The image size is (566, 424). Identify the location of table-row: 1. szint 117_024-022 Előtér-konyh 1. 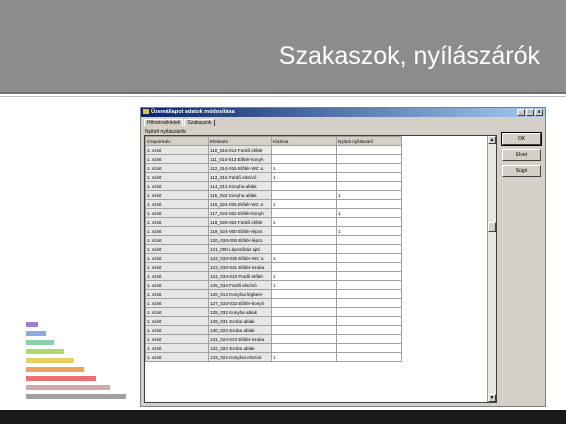
(273, 213).